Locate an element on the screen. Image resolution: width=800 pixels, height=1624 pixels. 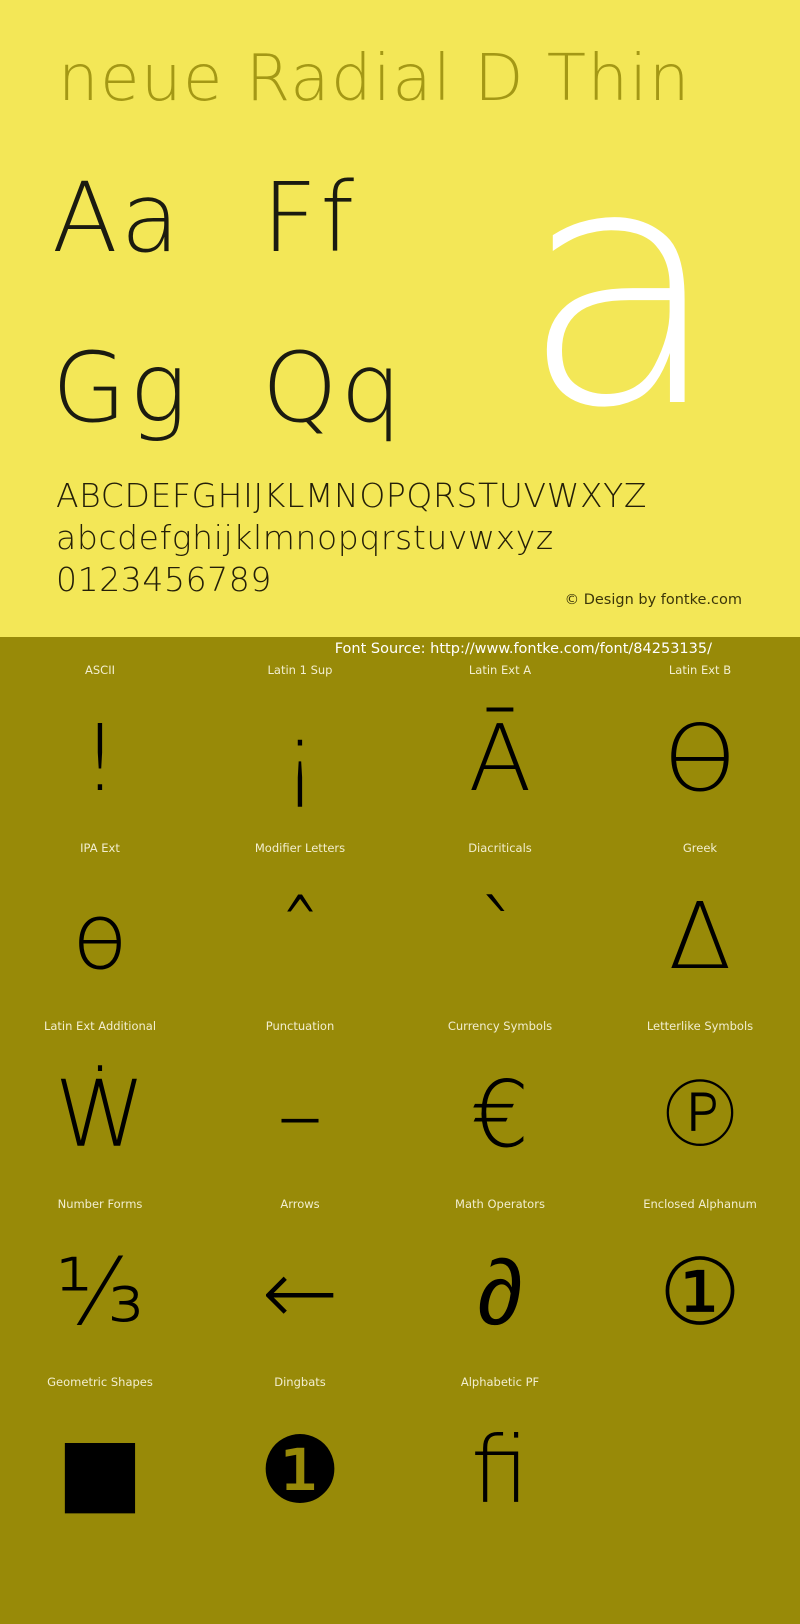
unicode-block-label: Alphabetic PF is located at coordinates (500, 1382).